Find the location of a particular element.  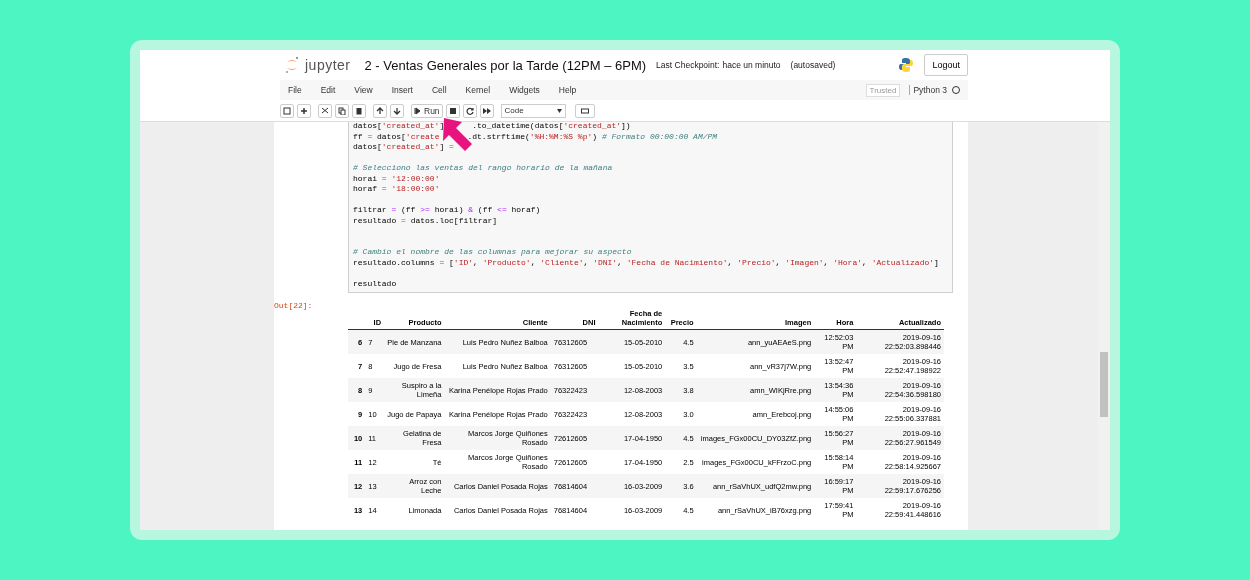

copy-button is located at coordinates (342, 110).